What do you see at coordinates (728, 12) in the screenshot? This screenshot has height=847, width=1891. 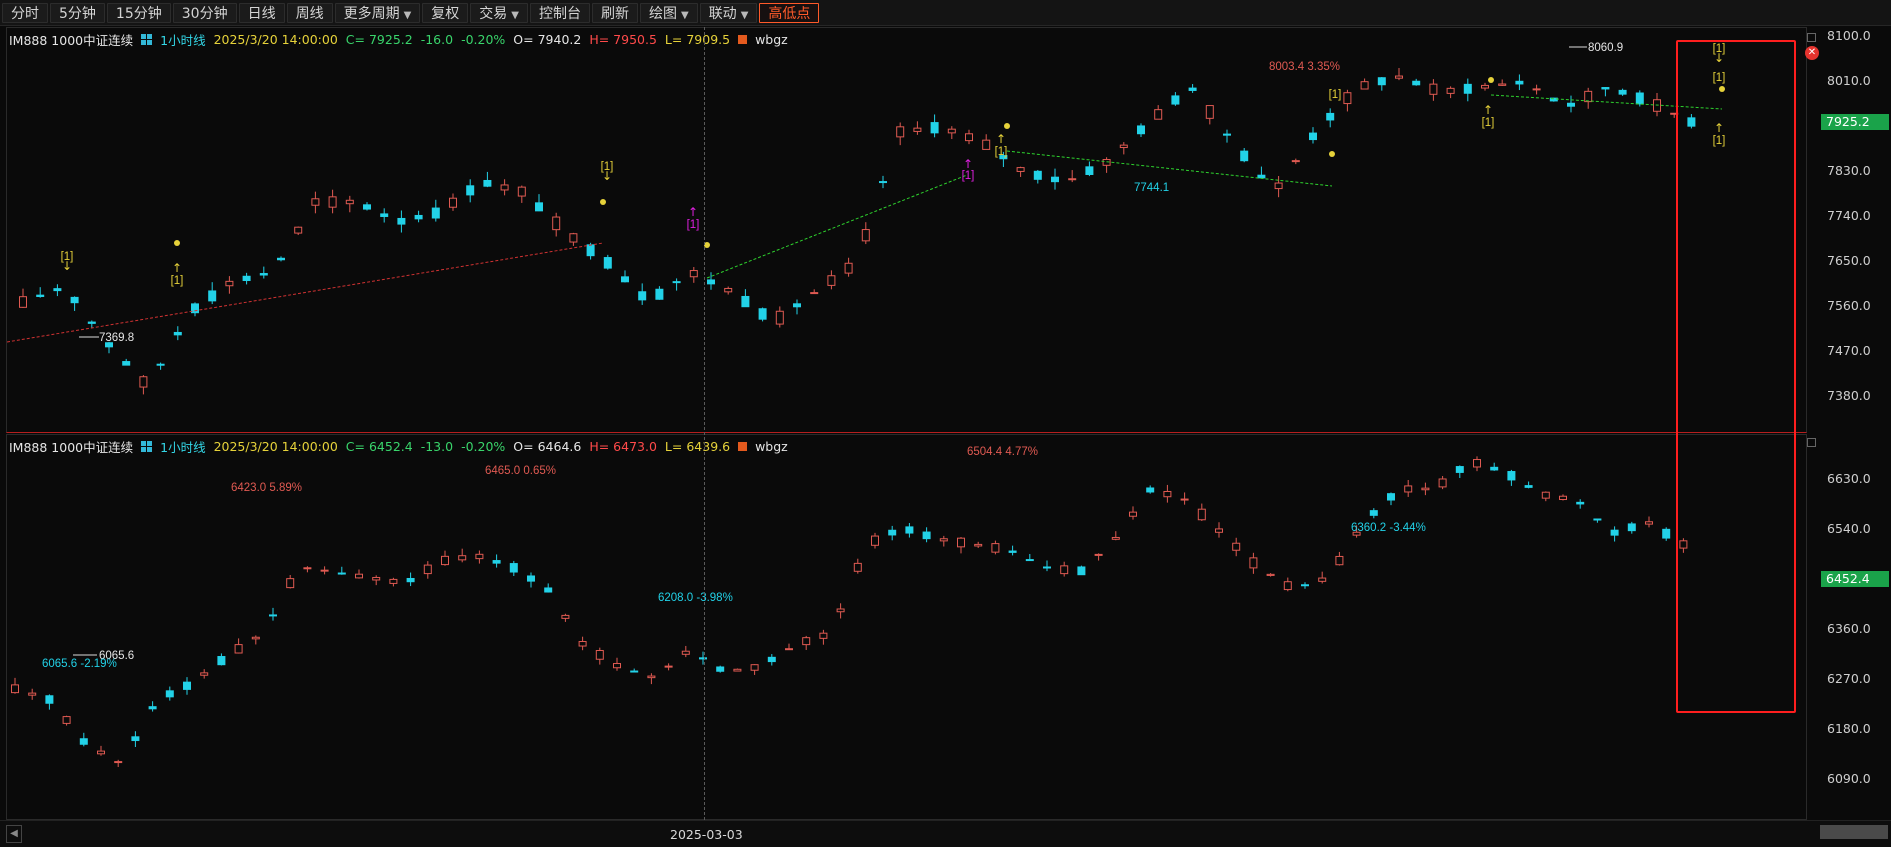 I see `toolbar-button-12: 联动 ▼` at bounding box center [728, 12].